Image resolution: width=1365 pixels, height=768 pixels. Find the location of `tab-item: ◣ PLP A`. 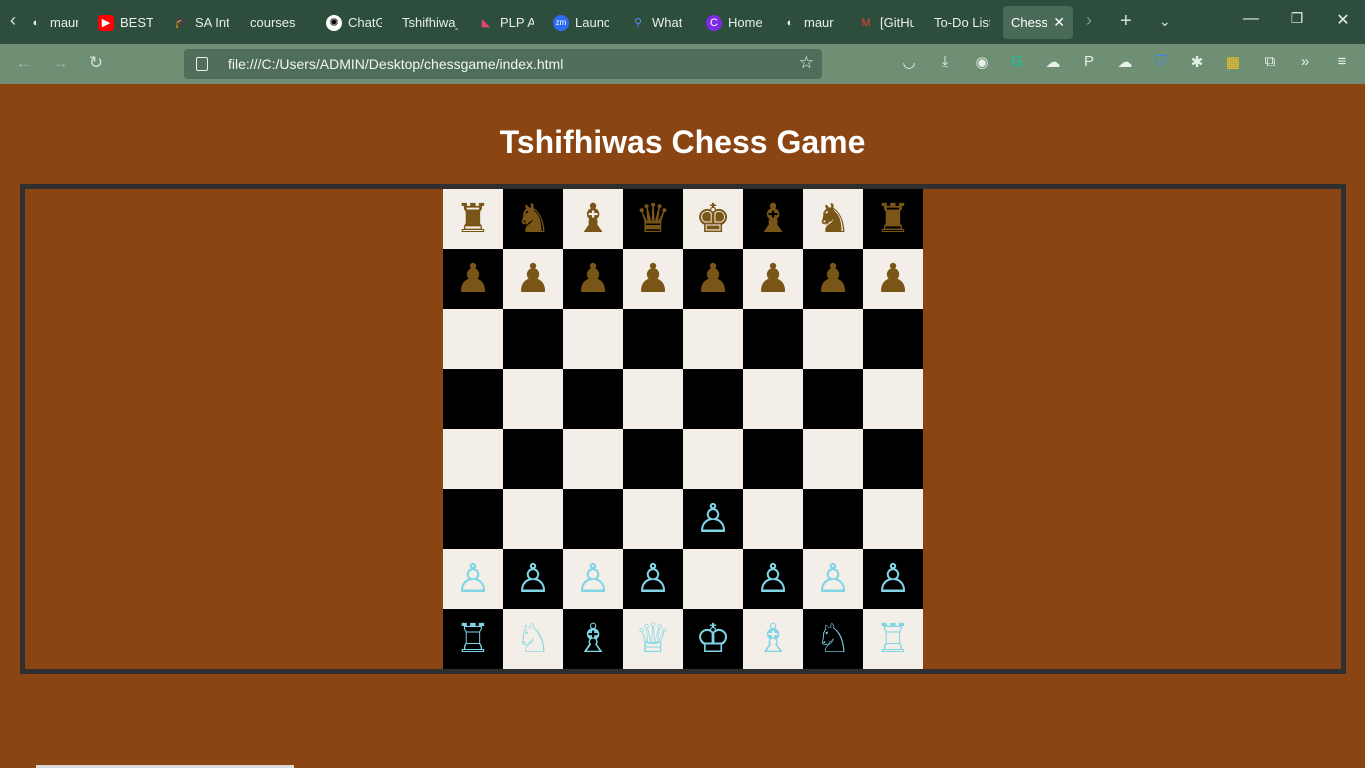

tab-item: ◣ PLP A is located at coordinates (506, 22).